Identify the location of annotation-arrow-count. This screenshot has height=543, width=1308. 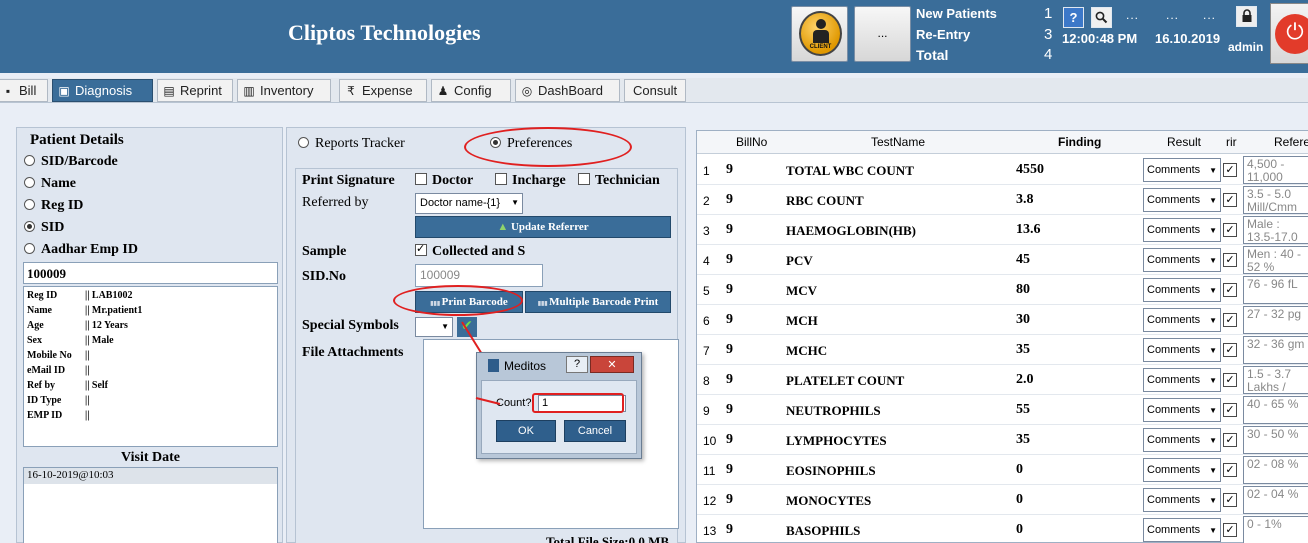
(488, 401).